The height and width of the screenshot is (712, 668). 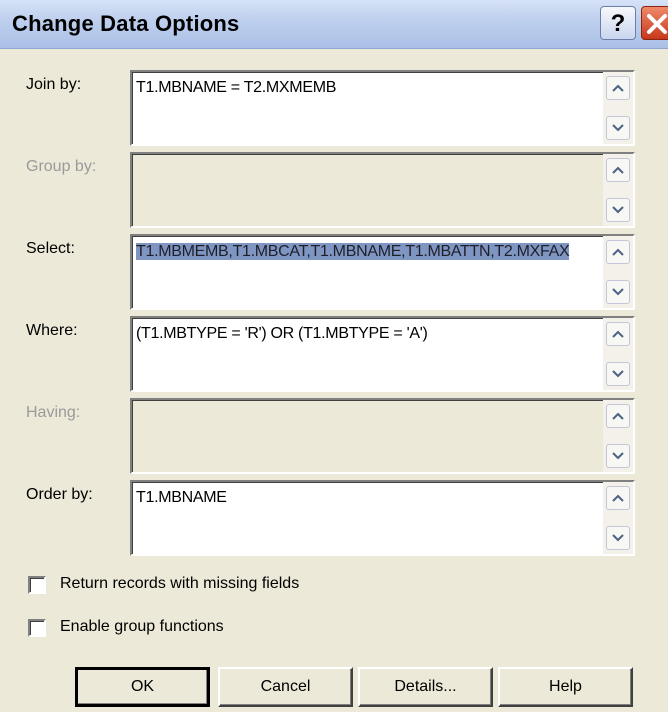 I want to click on return-missing-label: Return records with missing fields, so click(x=180, y=583).